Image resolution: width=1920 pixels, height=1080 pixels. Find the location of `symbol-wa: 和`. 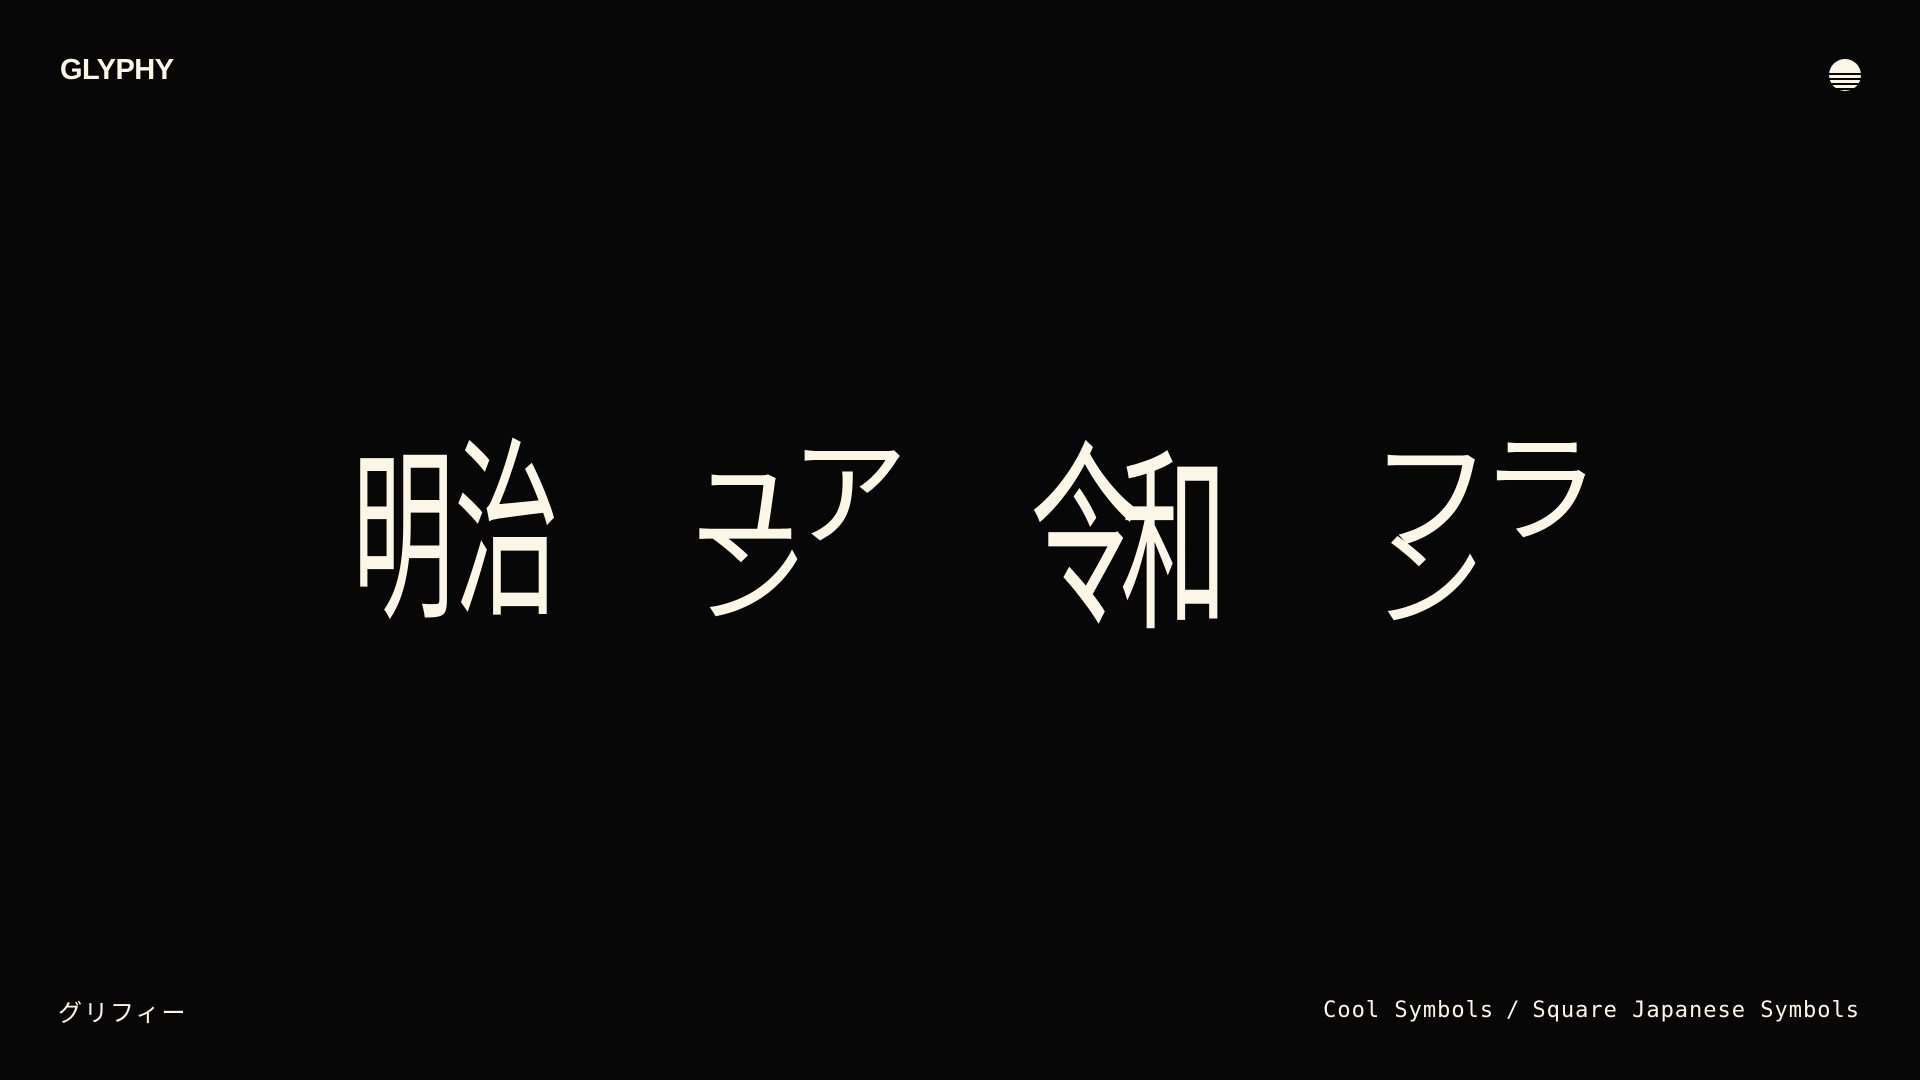

symbol-wa: 和 is located at coordinates (1174, 546).